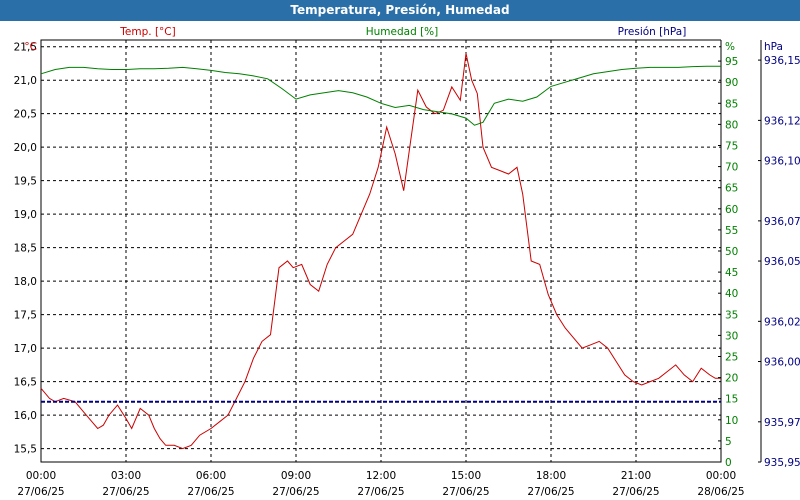 This screenshot has width=800, height=500. Describe the element at coordinates (147, 32) in the screenshot. I see `temp-axis-title: Temp. [°C]` at that location.